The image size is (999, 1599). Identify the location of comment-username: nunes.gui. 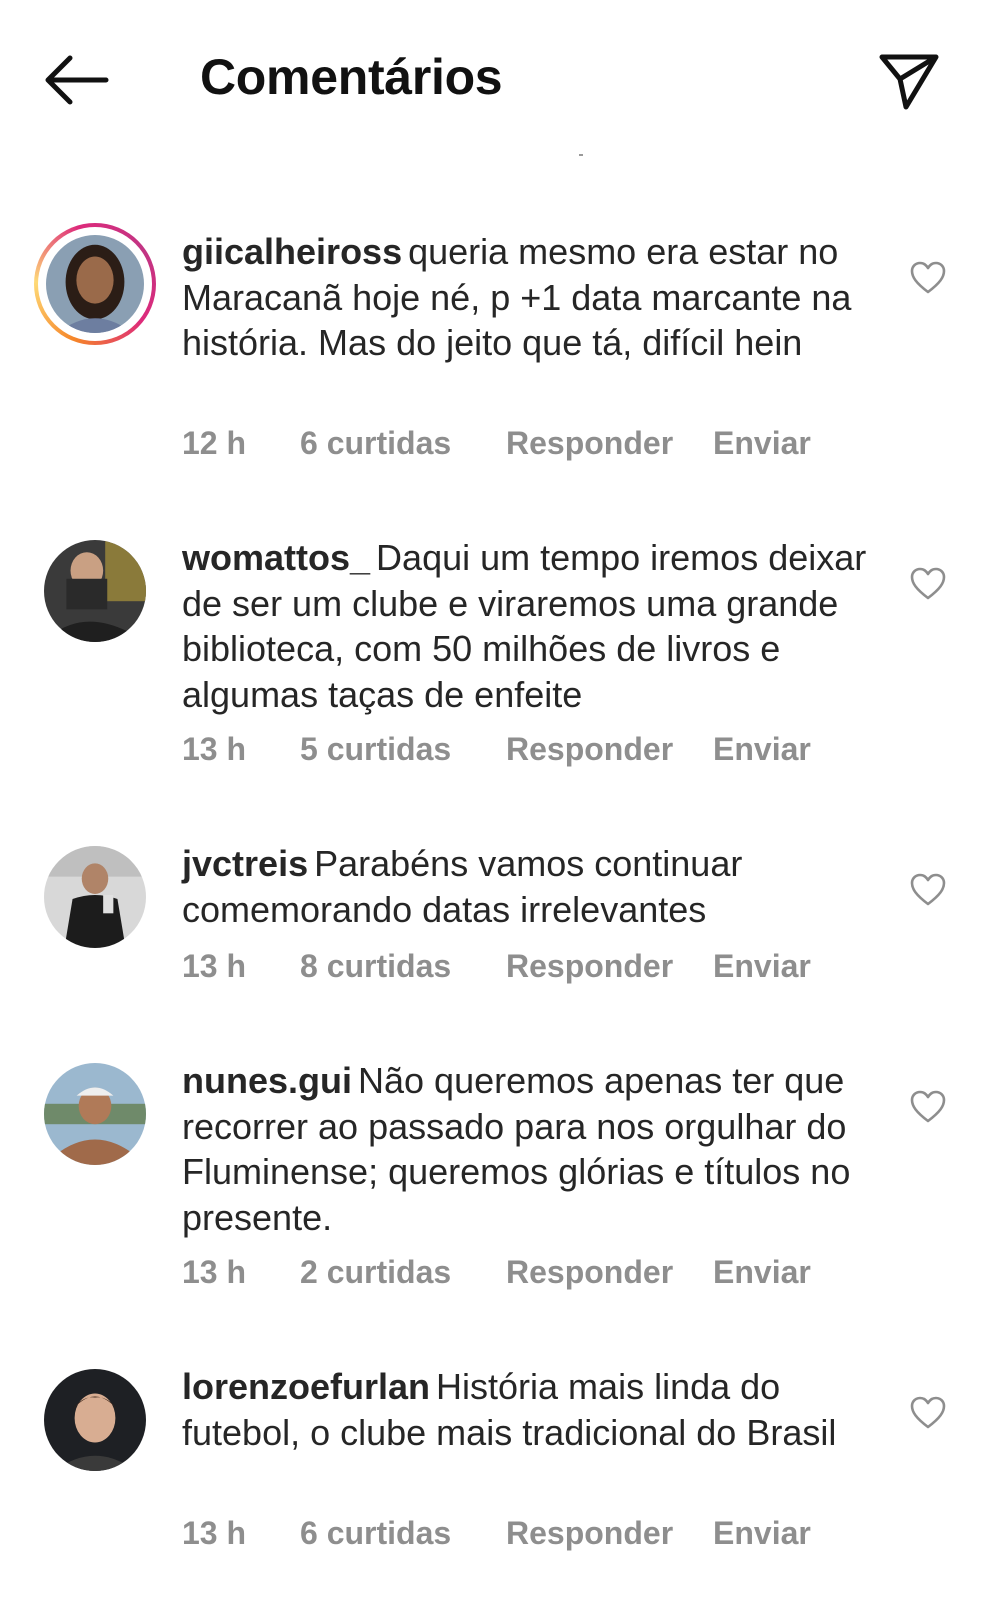
(267, 1080).